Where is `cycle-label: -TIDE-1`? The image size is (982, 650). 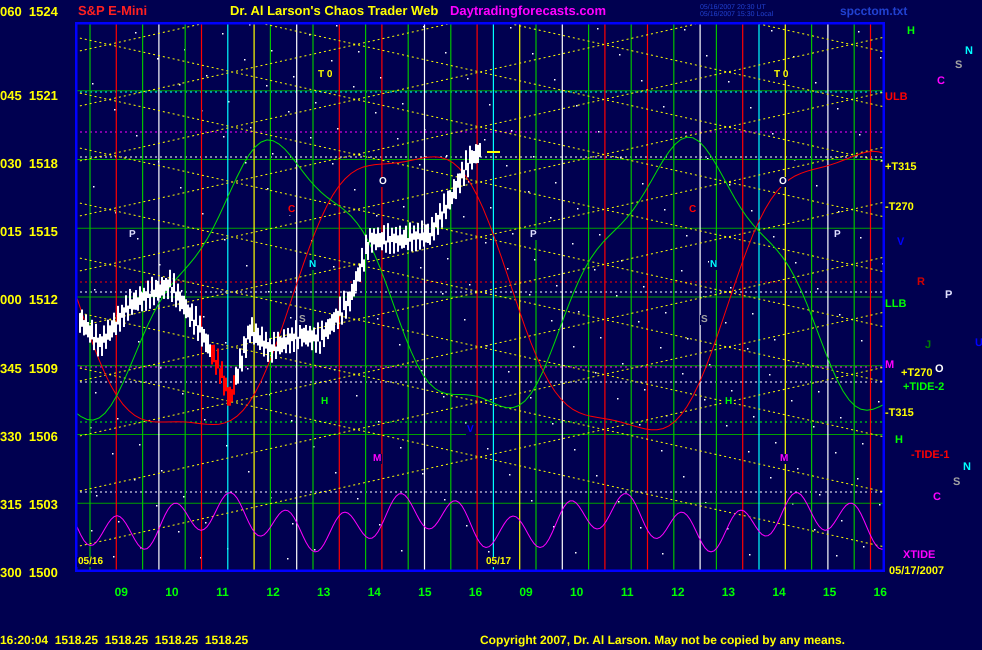 cycle-label: -TIDE-1 is located at coordinates (930, 455).